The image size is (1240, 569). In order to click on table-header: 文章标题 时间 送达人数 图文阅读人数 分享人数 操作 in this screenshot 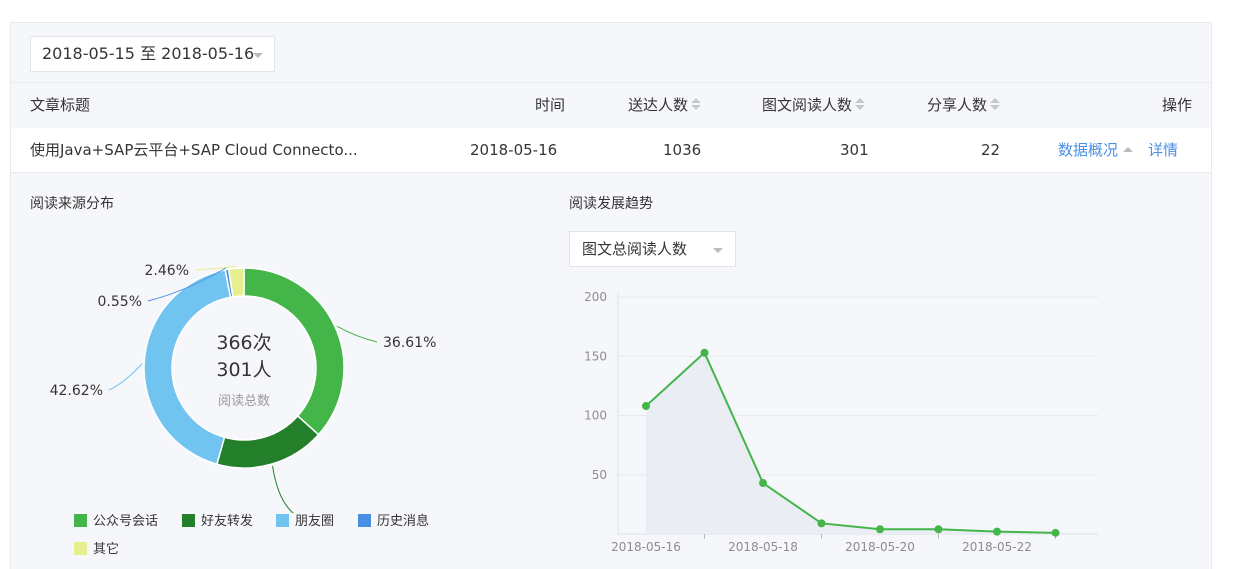, I will do `click(611, 105)`.